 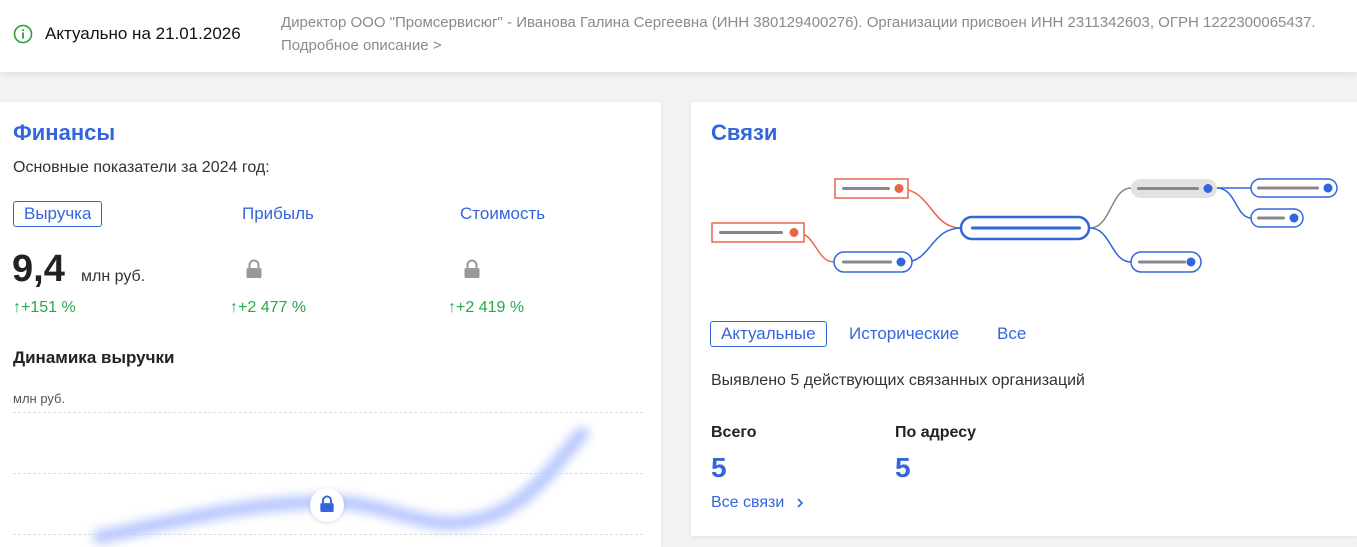 I want to click on tab-profit: Прибыль, so click(x=278, y=214).